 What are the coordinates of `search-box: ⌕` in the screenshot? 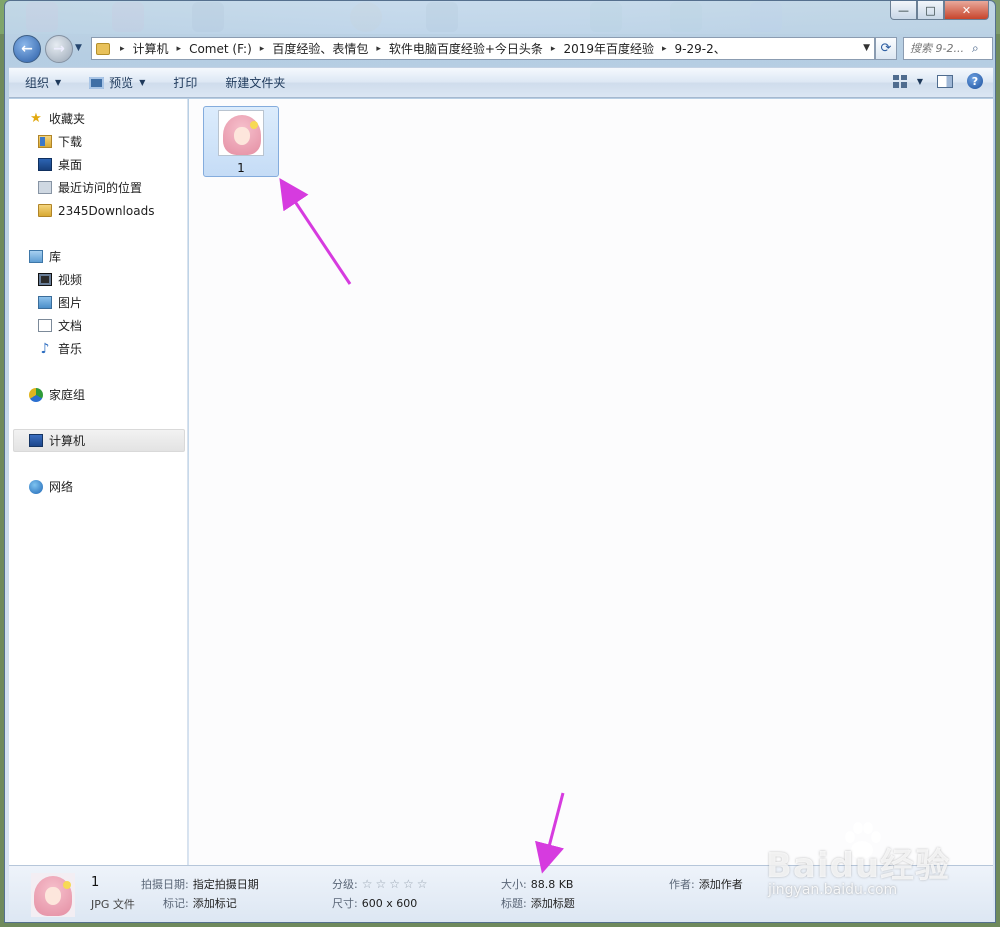 It's located at (948, 48).